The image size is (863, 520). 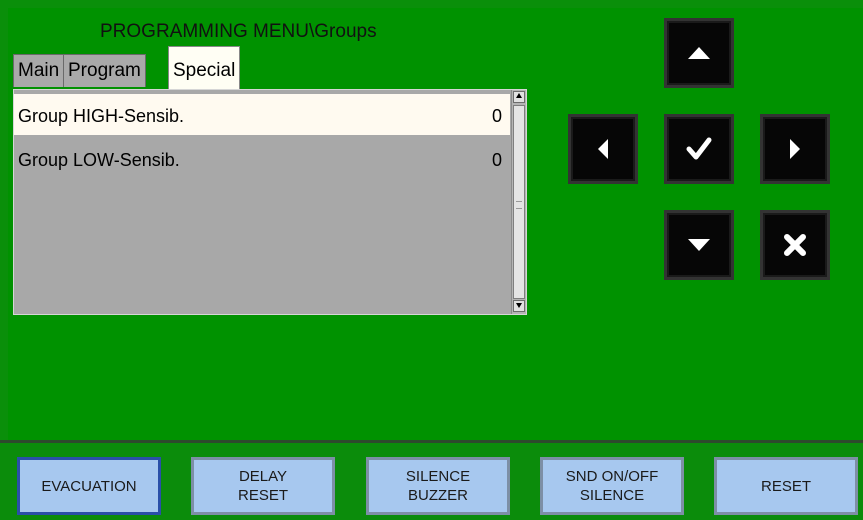 What do you see at coordinates (101, 116) in the screenshot?
I see `list-item-label: Group HIGH-Sensib.` at bounding box center [101, 116].